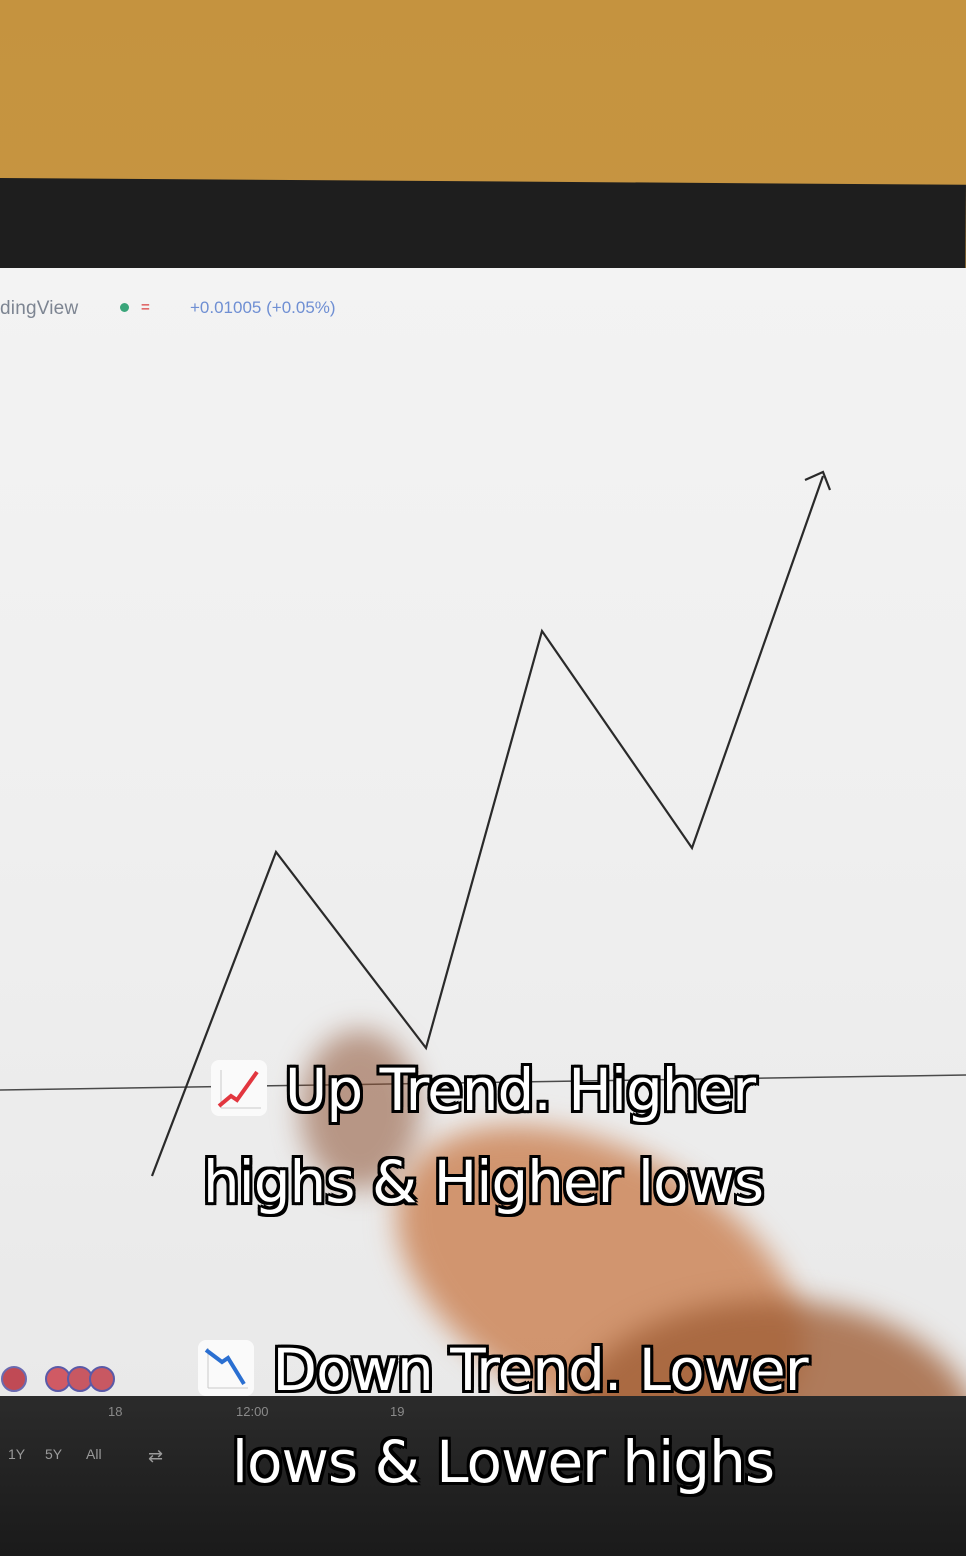 The width and height of the screenshot is (966, 1556). I want to click on downtrend-caption: Down Trend. Lower lows & Lower highs, so click(483, 1416).